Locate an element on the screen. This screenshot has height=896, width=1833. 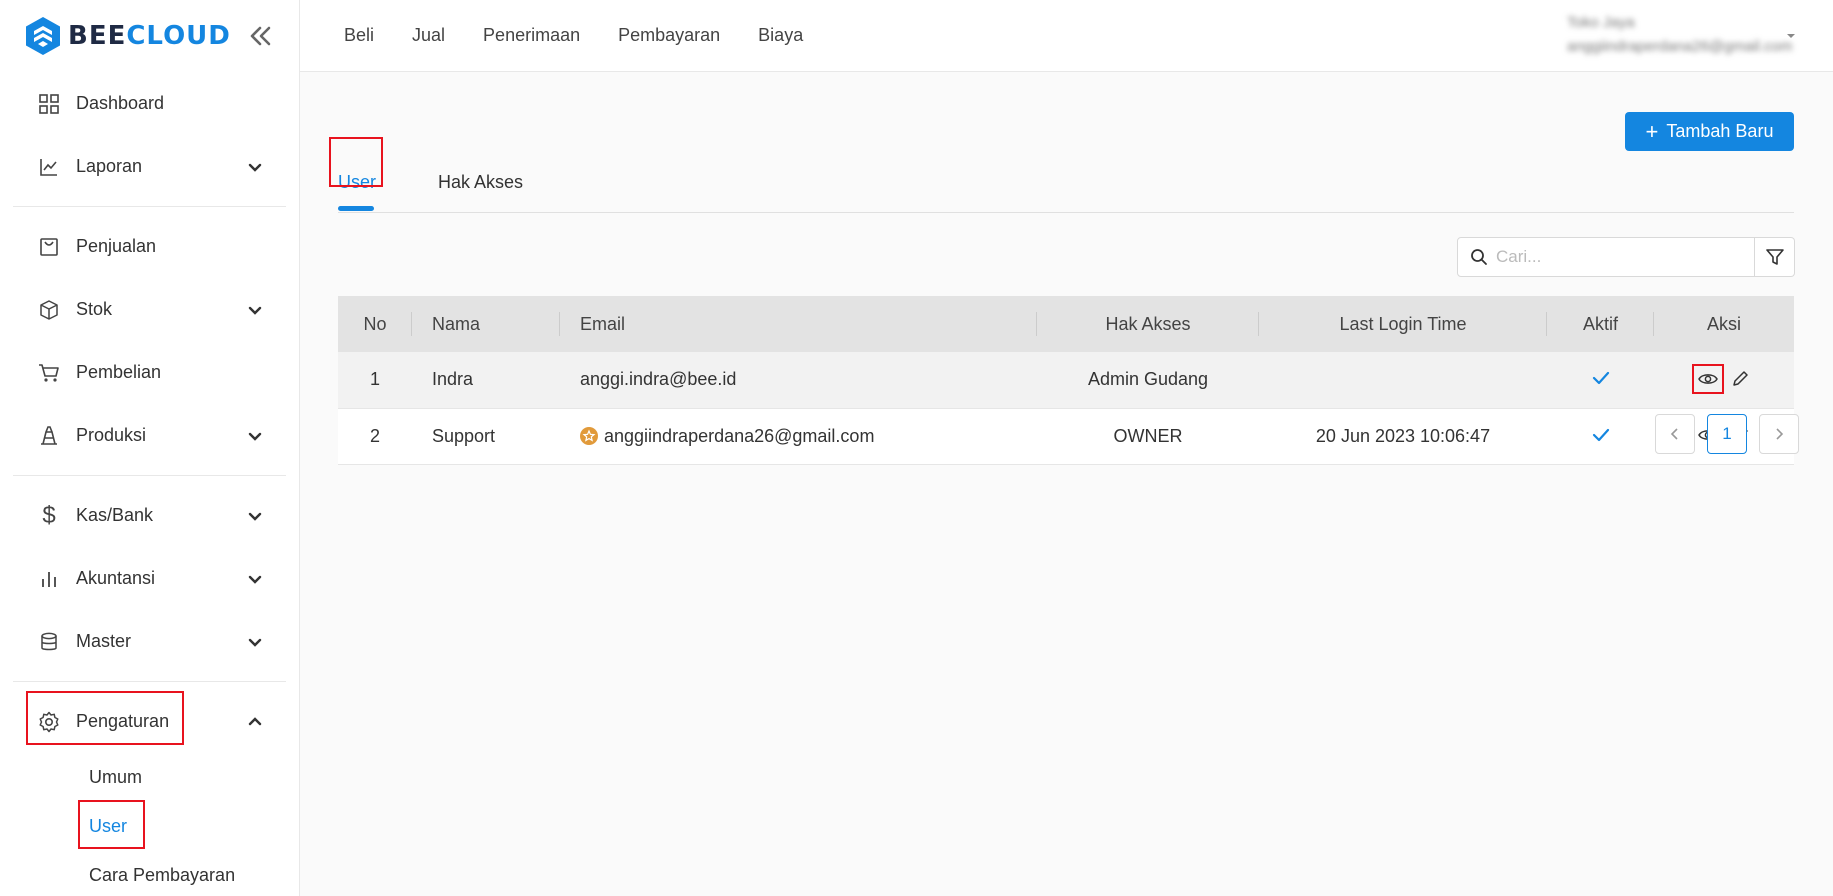
cell-email: anggiindraperdana26@gmail.com is located at coordinates (798, 436).